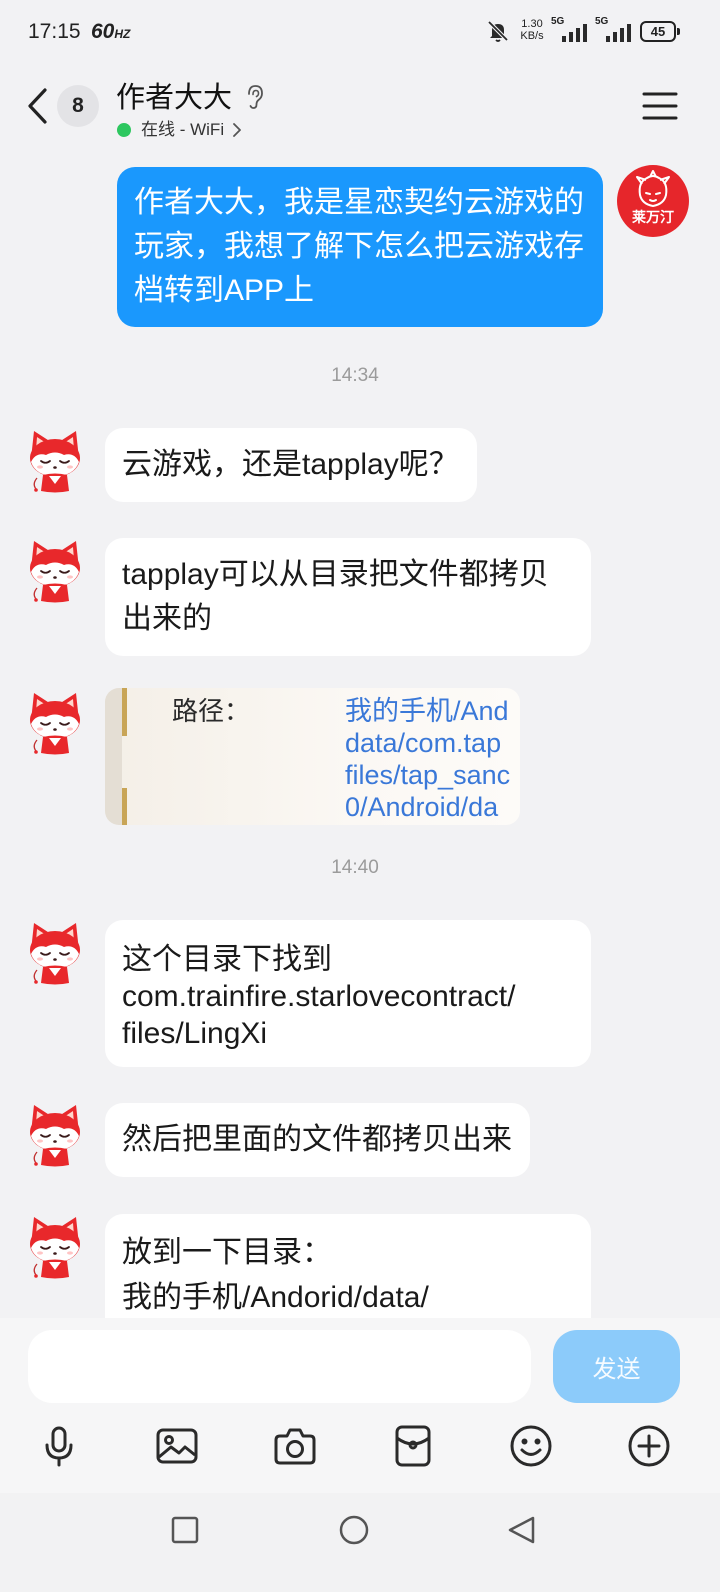  I want to click on network-speed-value: 1.30, so click(532, 24).